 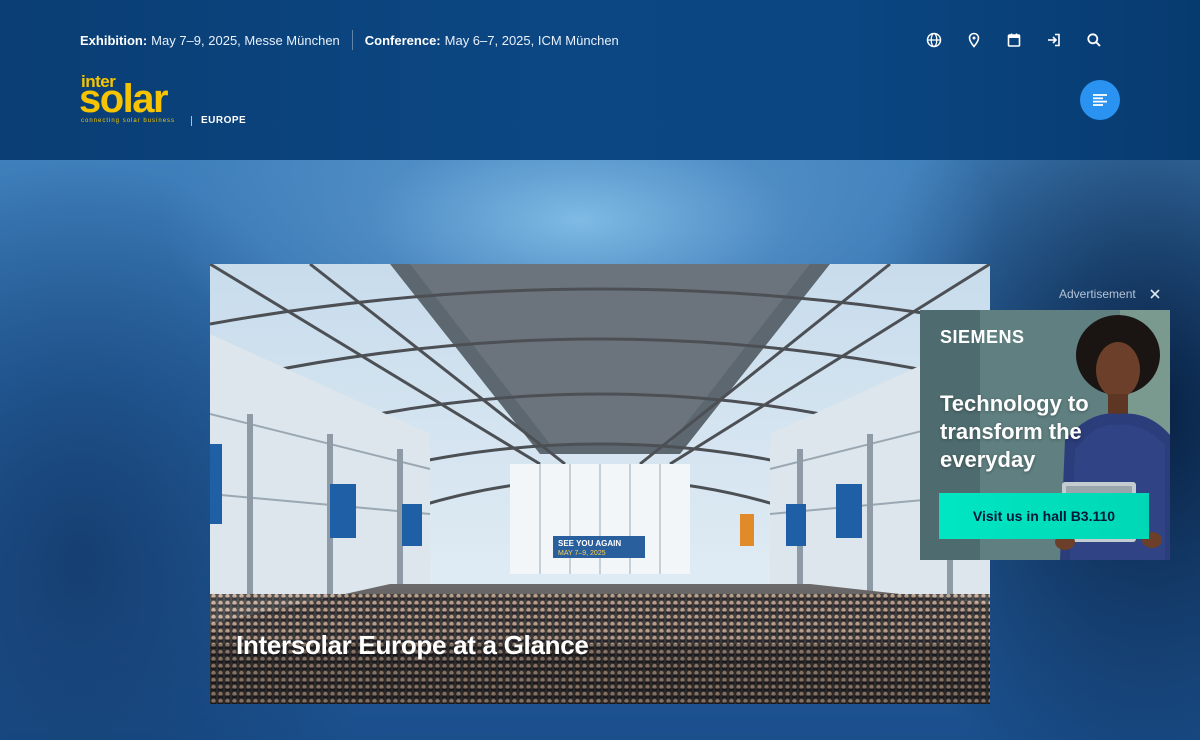 What do you see at coordinates (245, 40) in the screenshot?
I see `exhibition-dates: May 7–9, 2025, Messe München` at bounding box center [245, 40].